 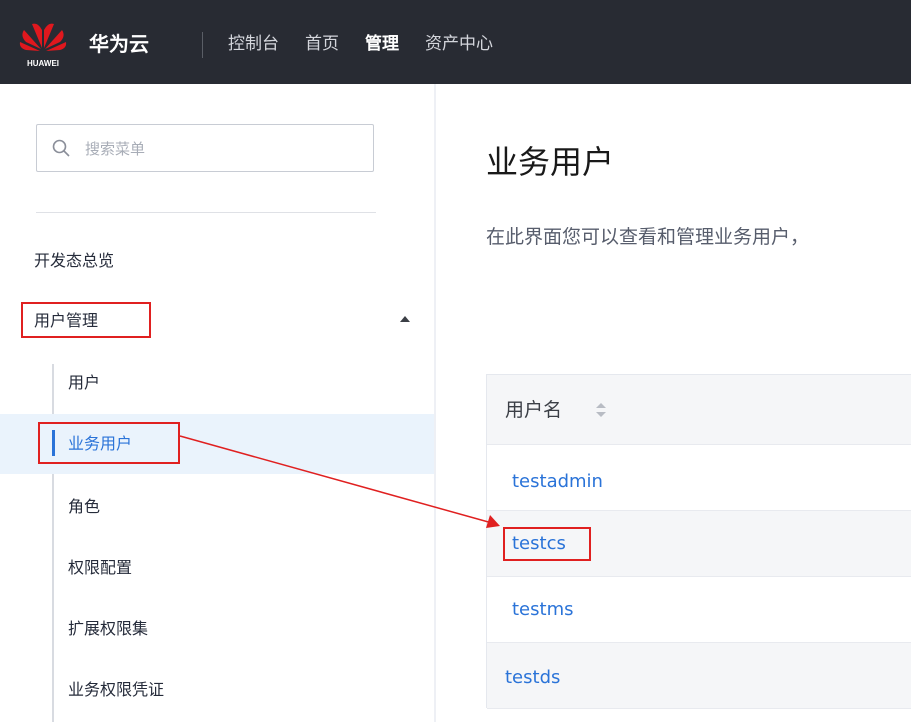 I want to click on sidebar-border, so click(x=435, y=403).